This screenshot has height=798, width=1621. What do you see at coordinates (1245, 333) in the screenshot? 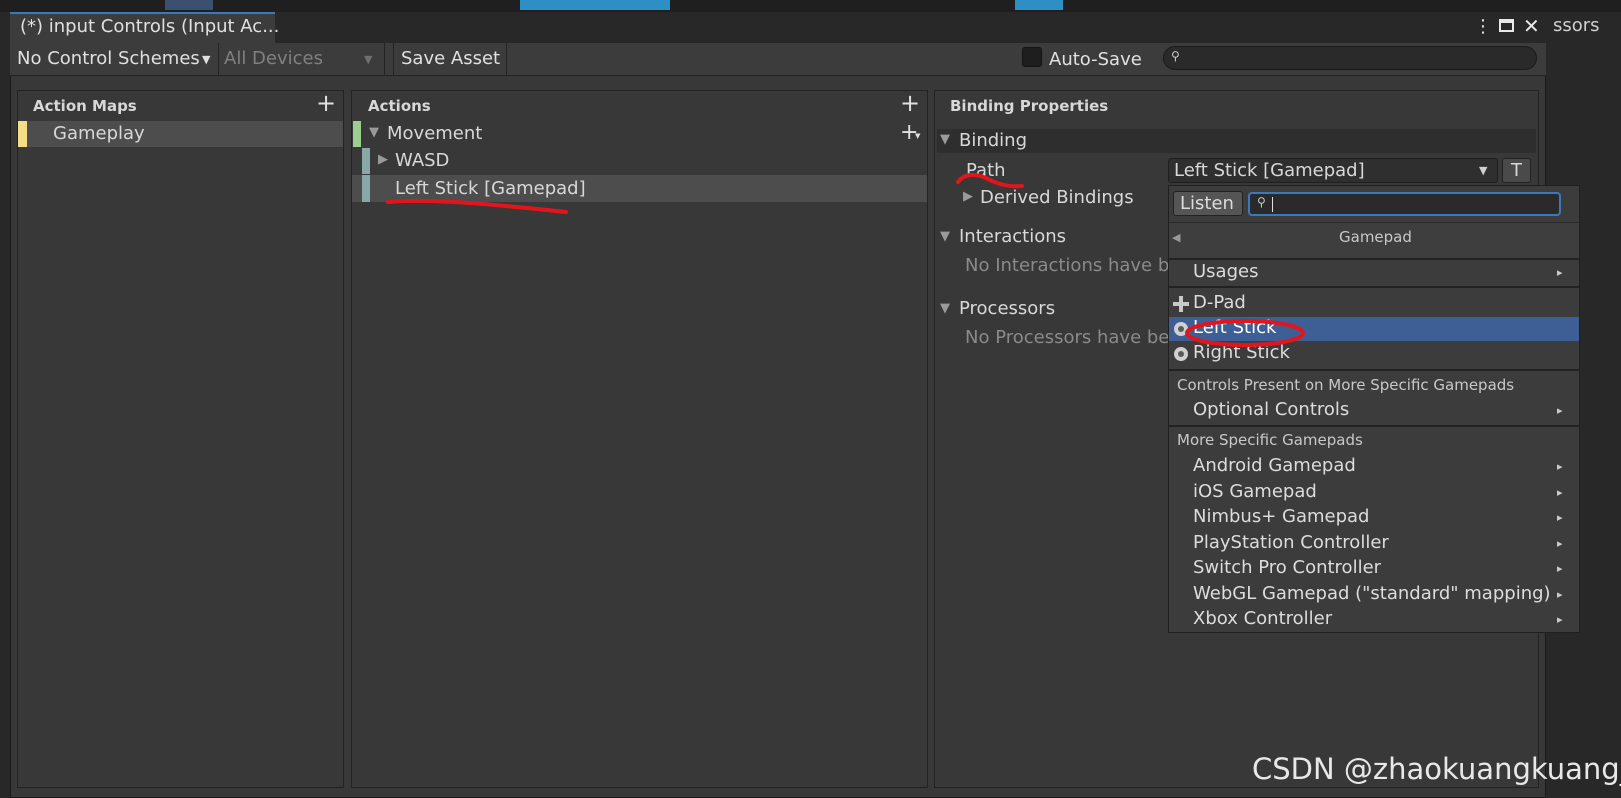
I see `annotation-ellipse` at bounding box center [1245, 333].